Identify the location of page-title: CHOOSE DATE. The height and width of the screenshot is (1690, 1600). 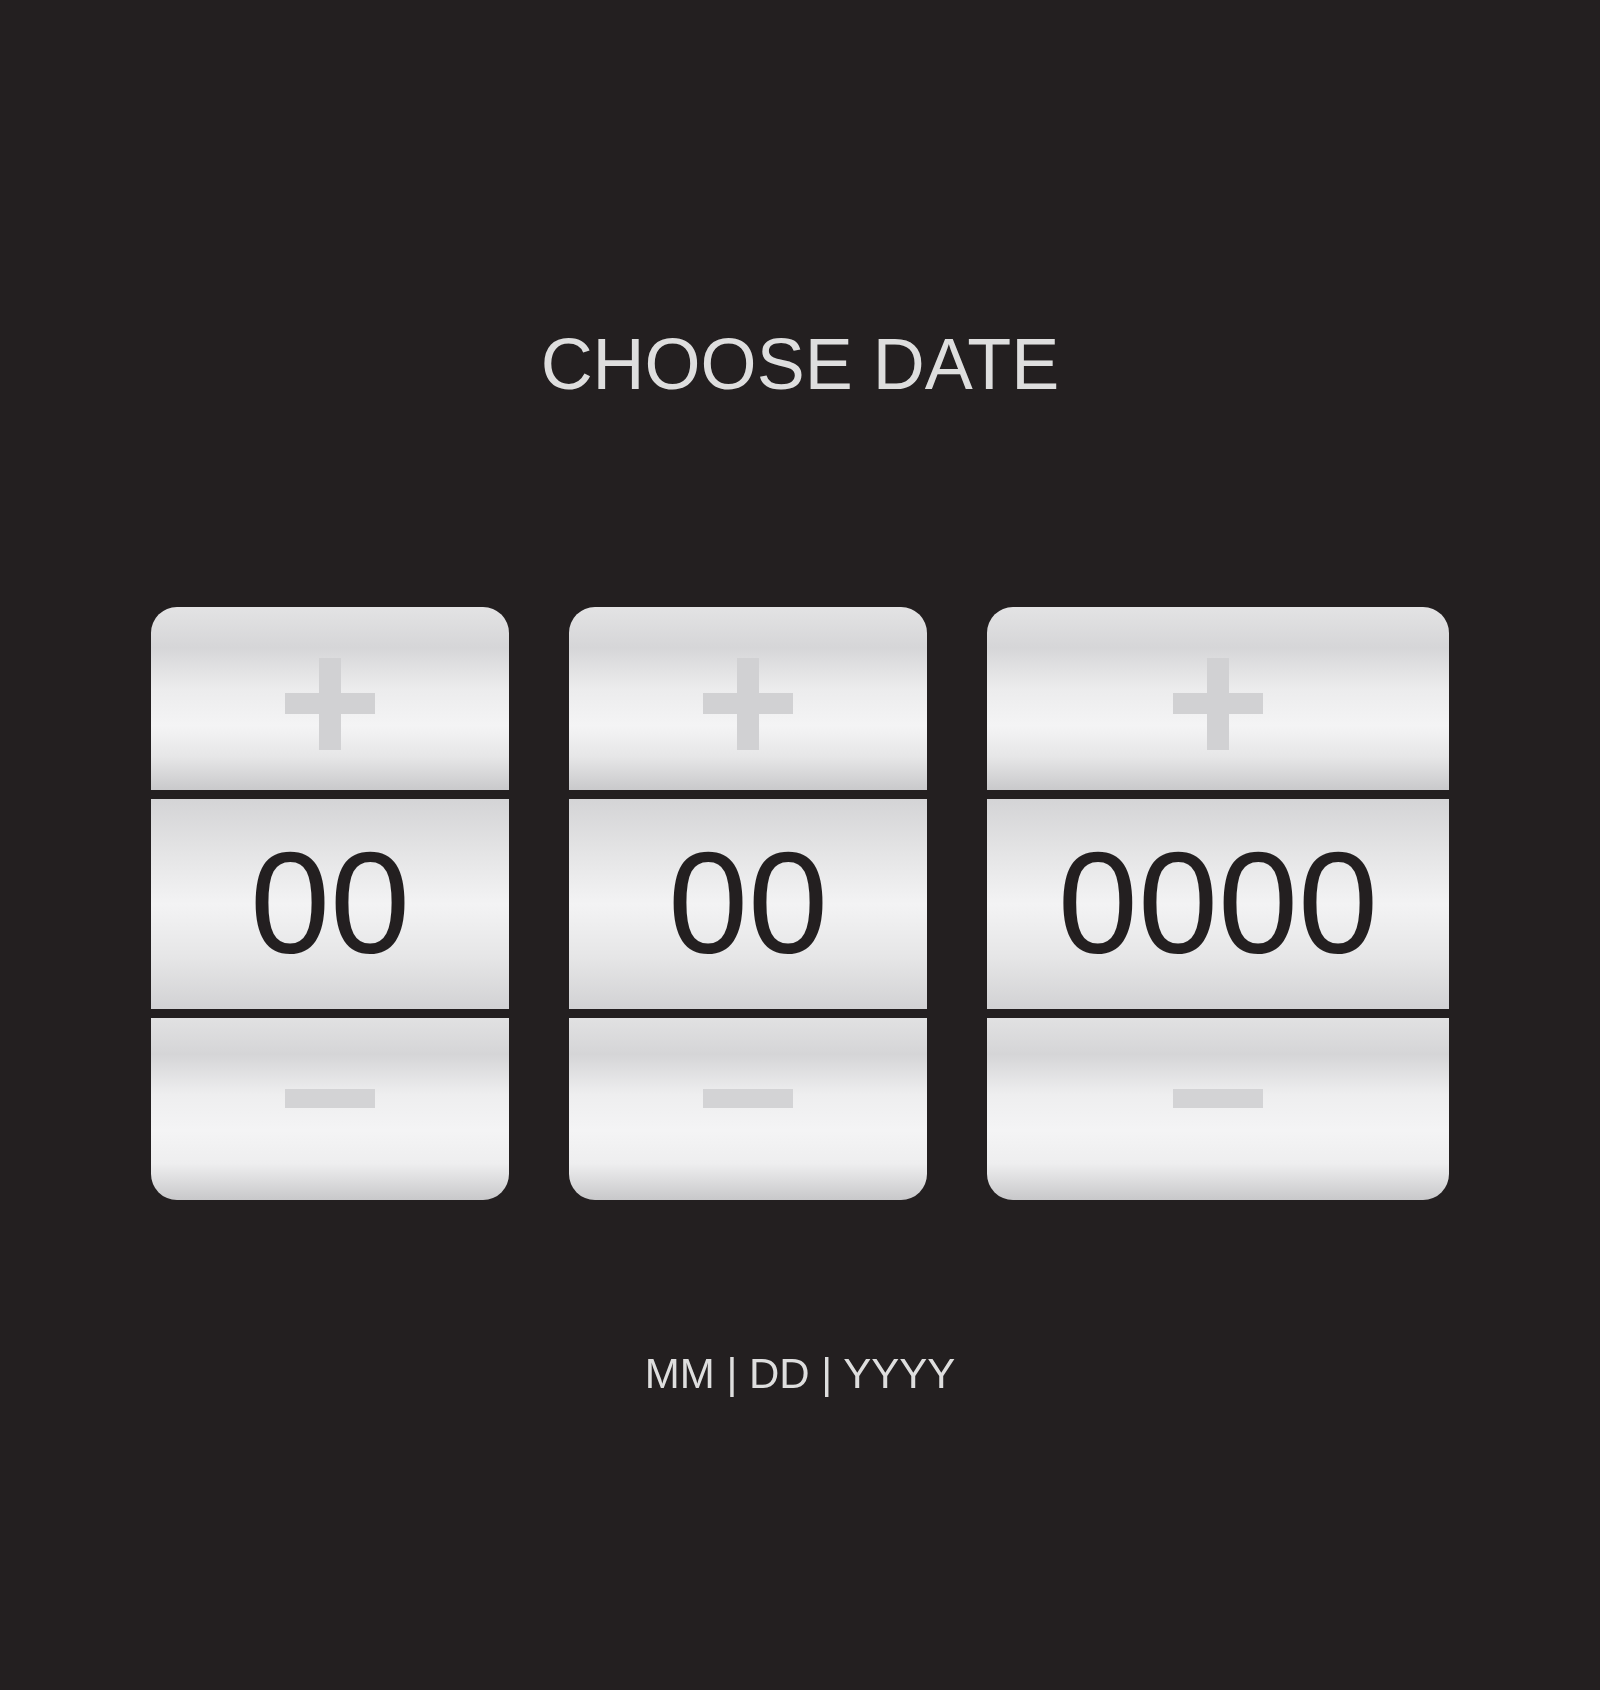
(800, 364).